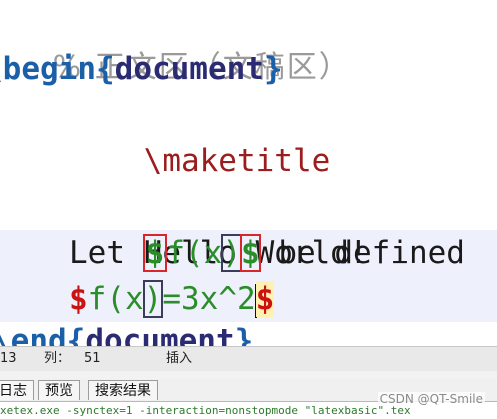 Image resolution: width=497 pixels, height=419 pixels. I want to click on editor-line-let: Let $f(x)$ be defined, so click(283, 253).